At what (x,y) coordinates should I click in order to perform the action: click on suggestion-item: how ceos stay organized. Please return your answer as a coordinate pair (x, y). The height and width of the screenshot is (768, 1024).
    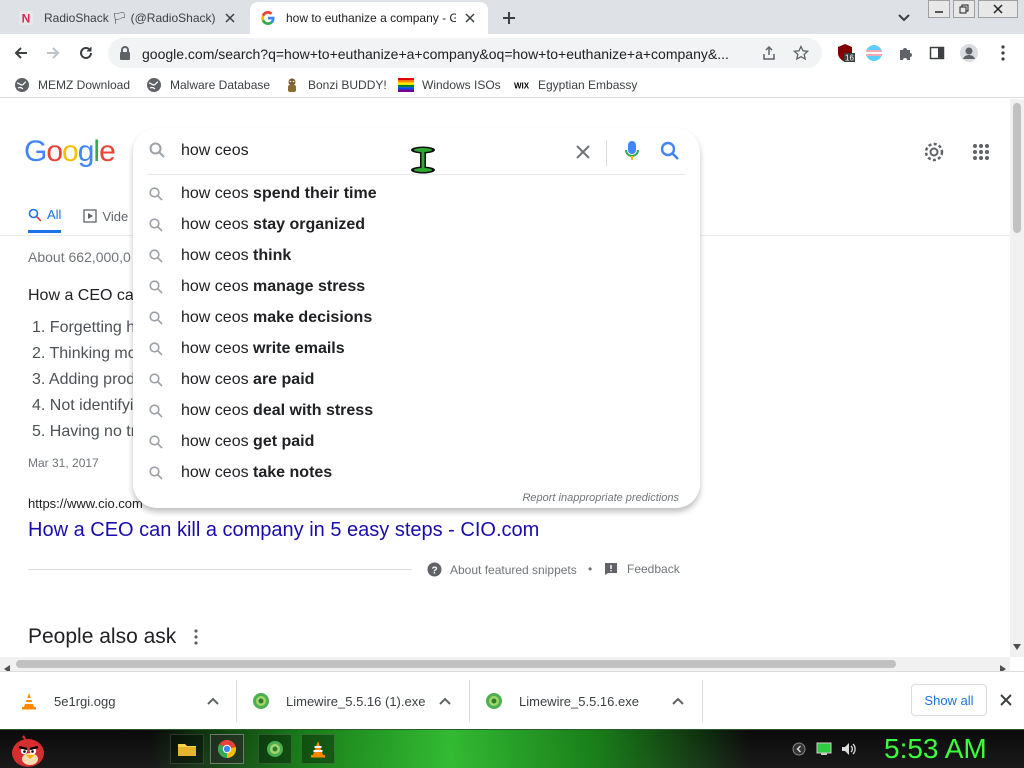
    Looking at the image, I should click on (416, 224).